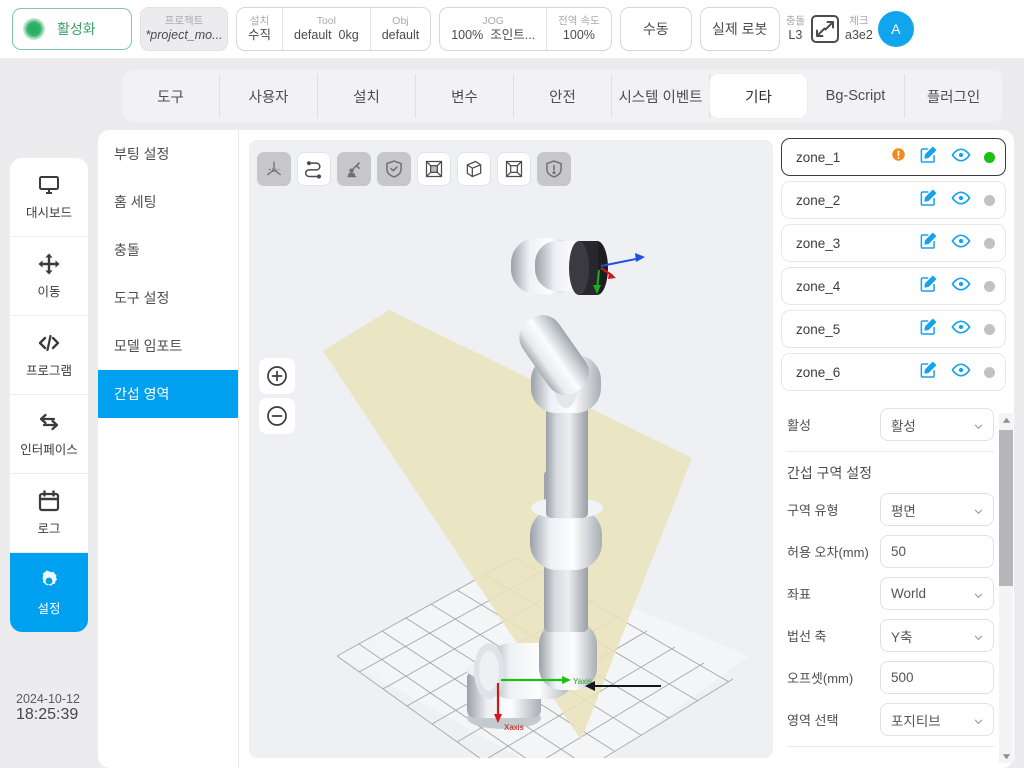  Describe the element at coordinates (937, 424) in the screenshot. I see `enable-select: 활성` at that location.